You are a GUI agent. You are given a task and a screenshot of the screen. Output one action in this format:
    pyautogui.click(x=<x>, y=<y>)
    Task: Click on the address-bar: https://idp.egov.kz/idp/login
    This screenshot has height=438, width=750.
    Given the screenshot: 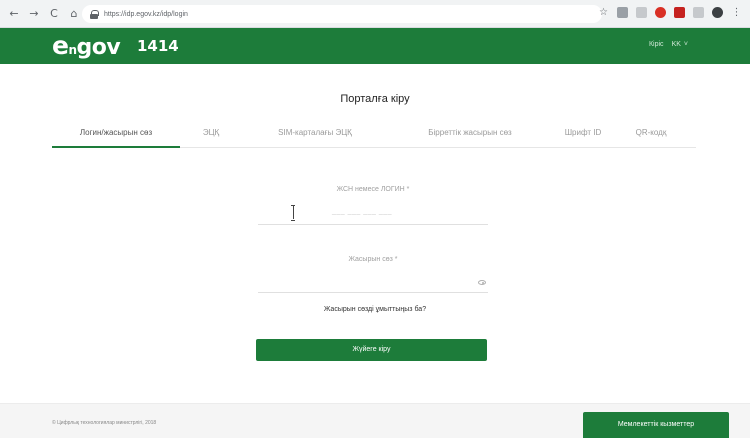 What is the action you would take?
    pyautogui.click(x=342, y=14)
    